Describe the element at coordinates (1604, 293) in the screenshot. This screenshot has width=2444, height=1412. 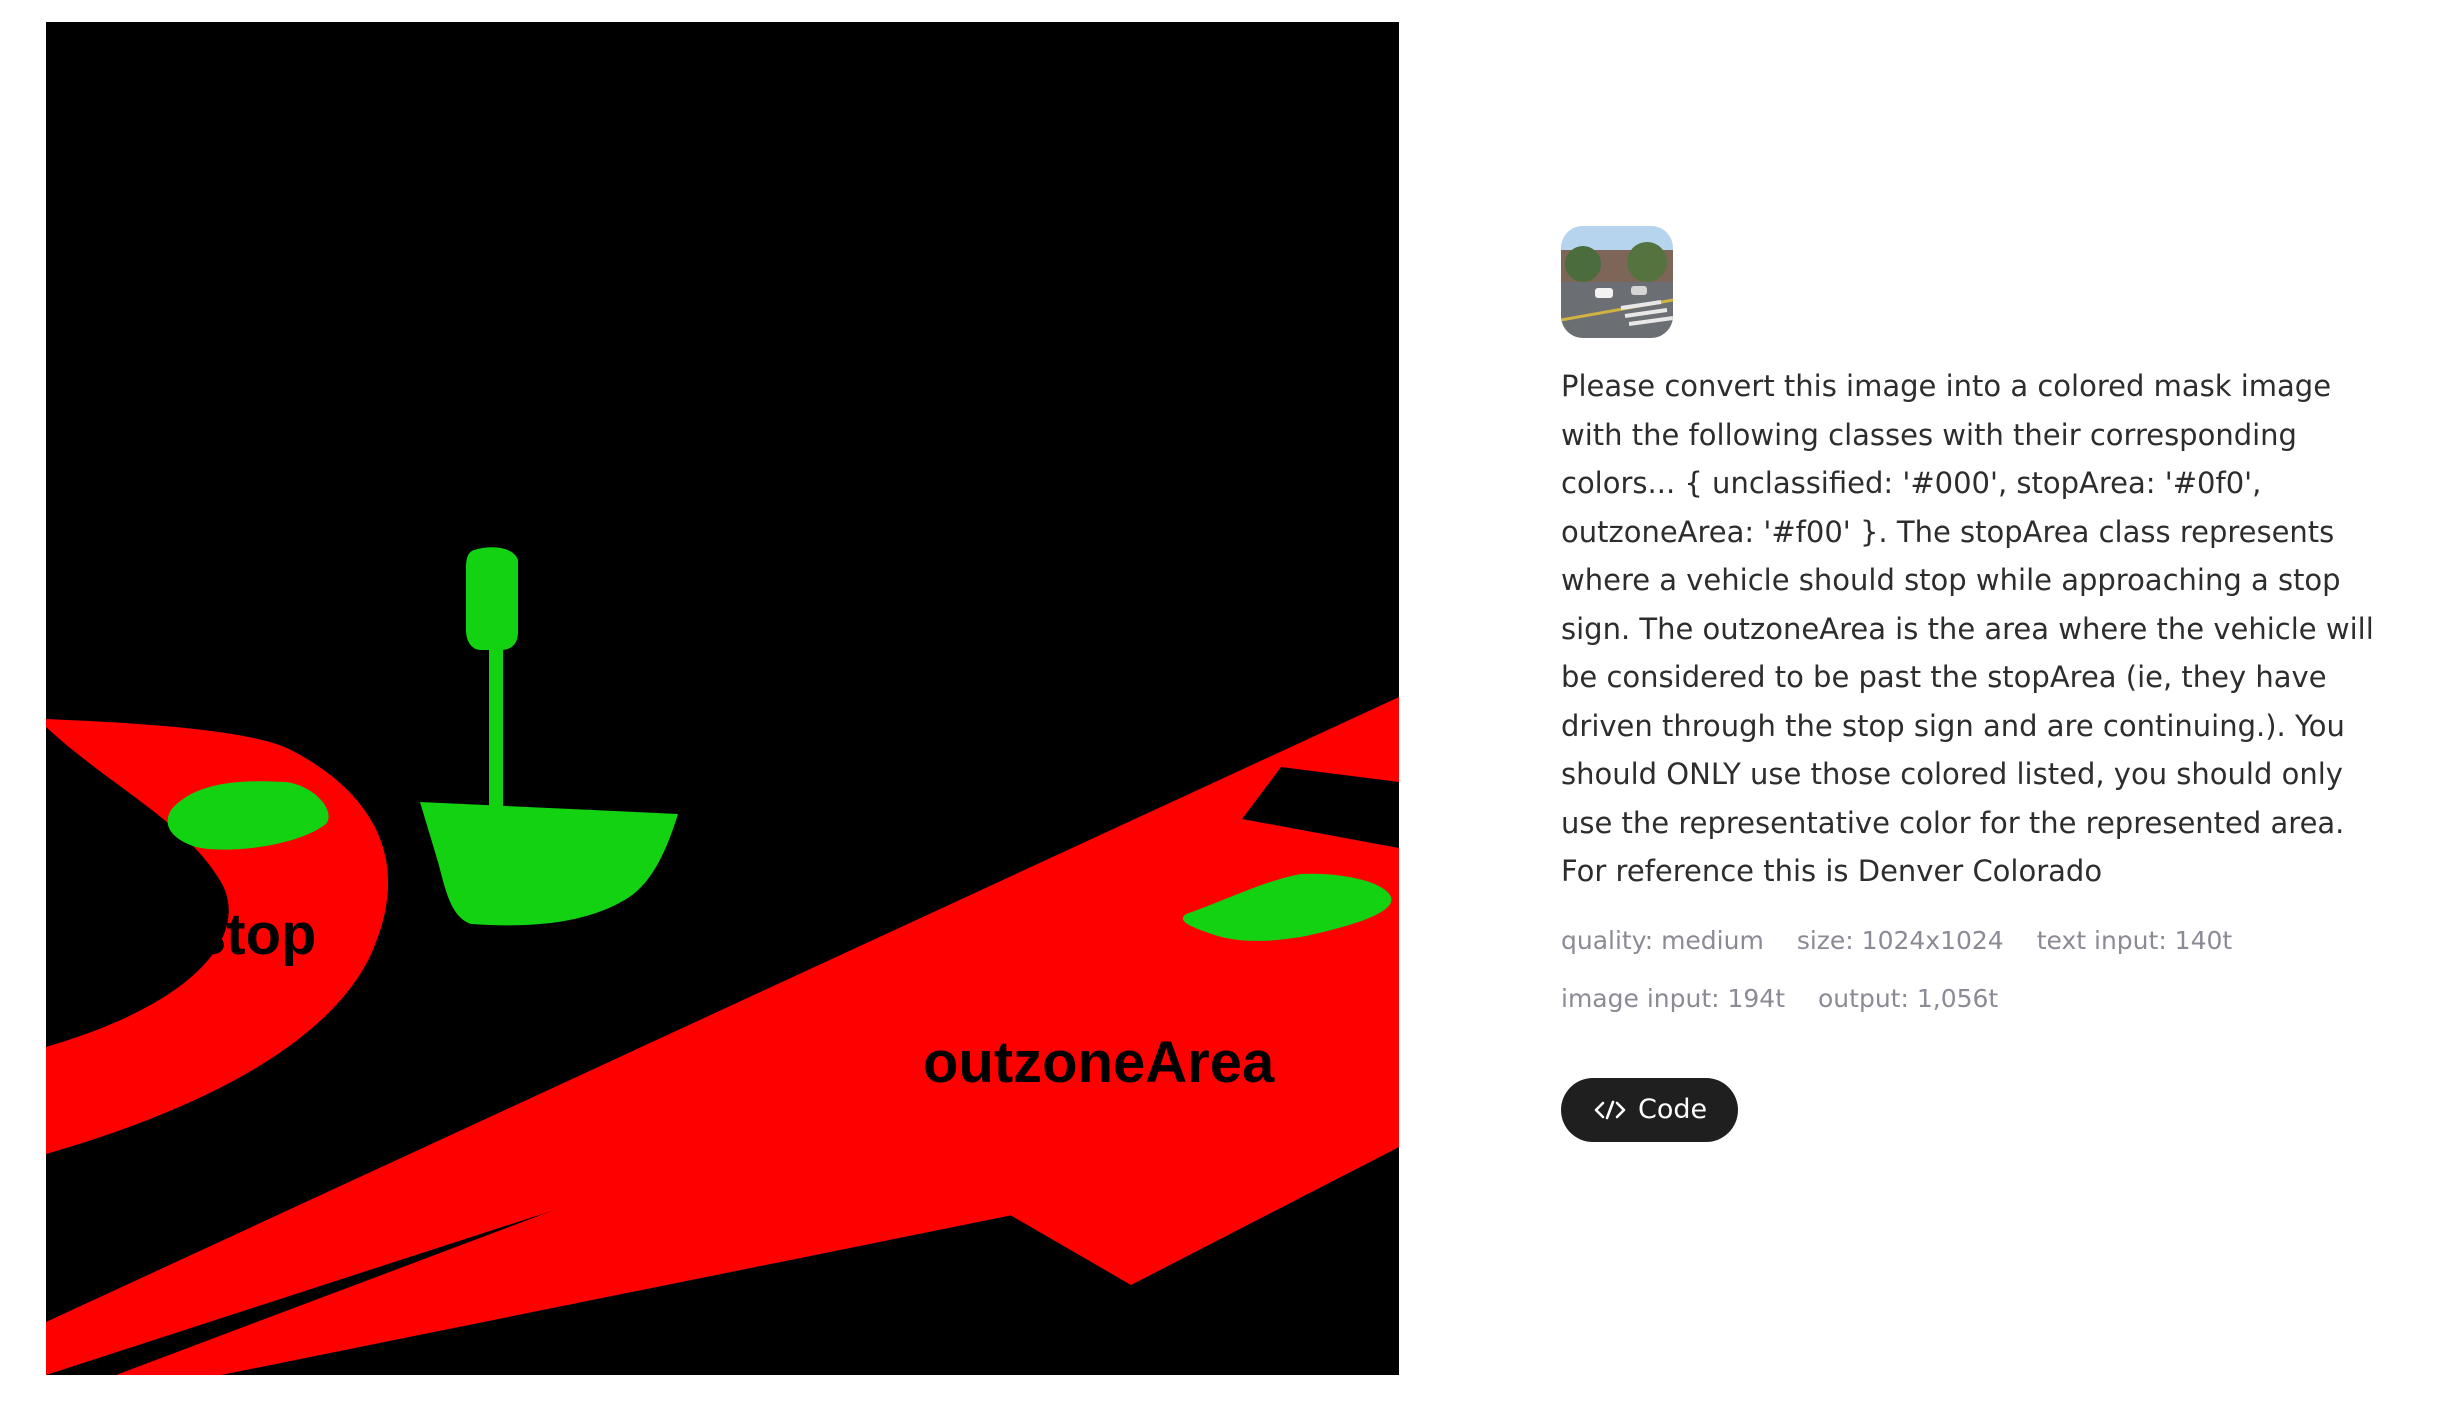
I see `car-white` at that location.